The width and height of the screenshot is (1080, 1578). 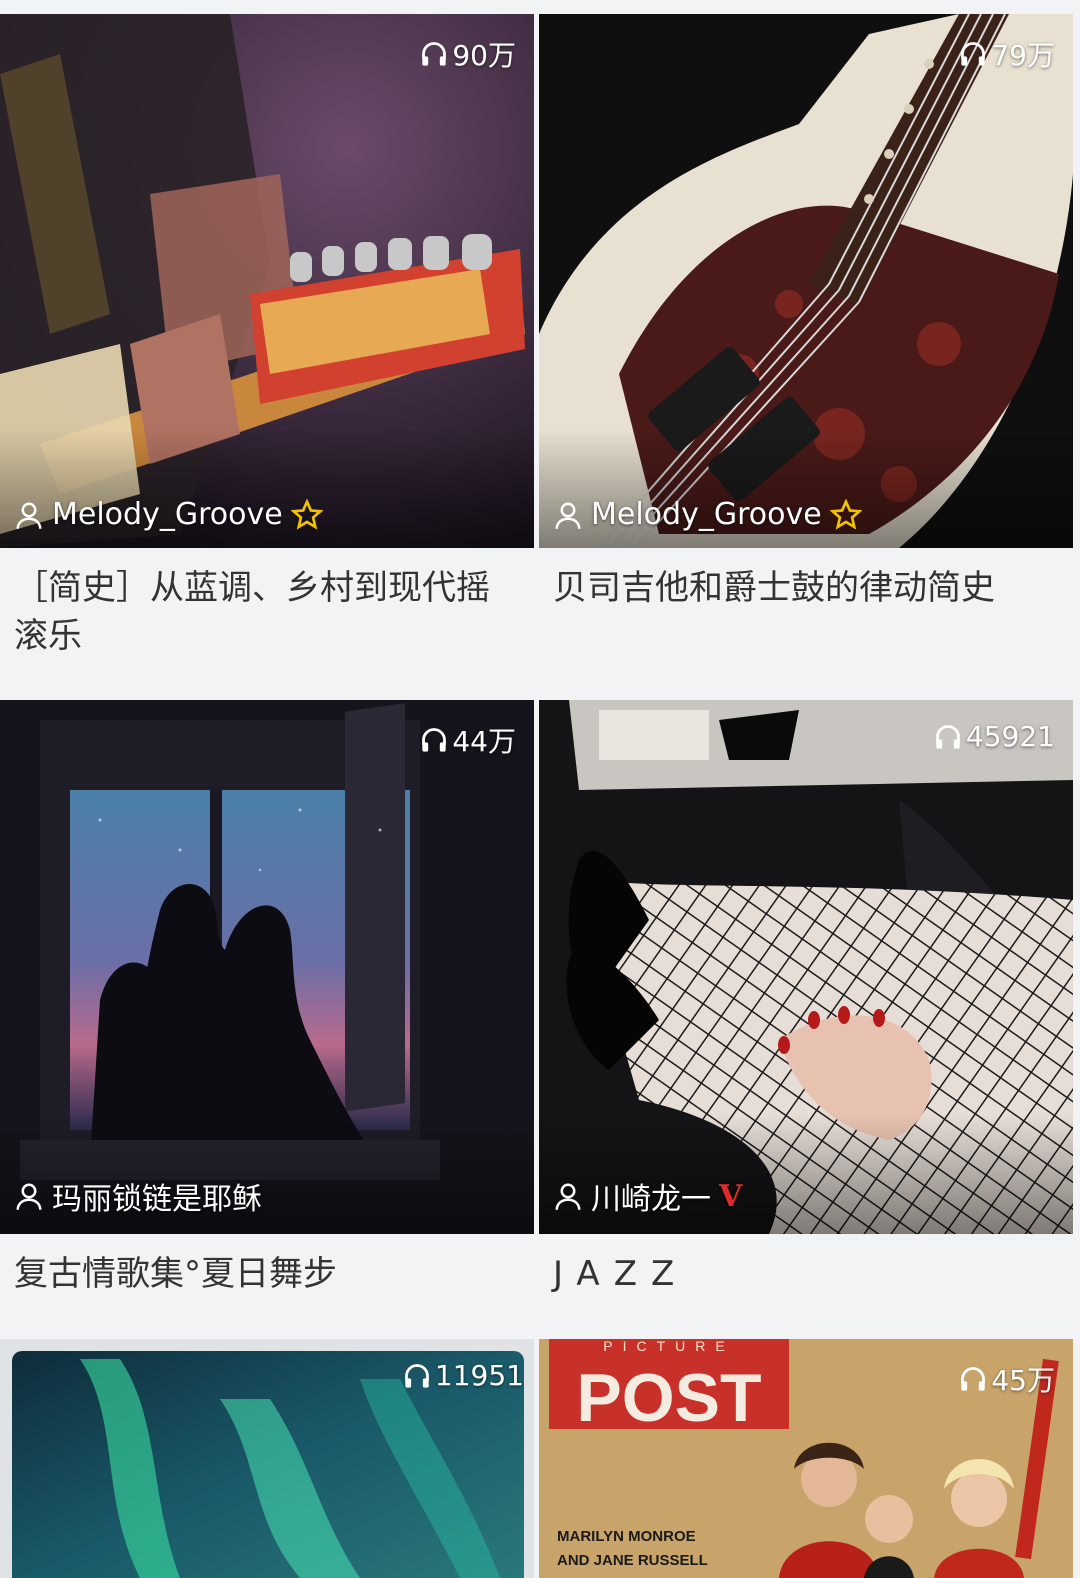 I want to click on playlist-cover: 11951, so click(x=267, y=1458).